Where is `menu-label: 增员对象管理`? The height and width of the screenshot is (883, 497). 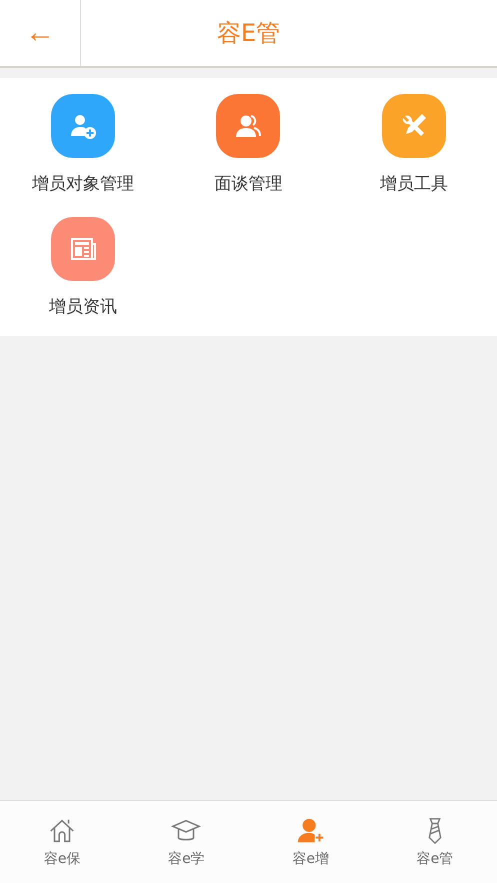 menu-label: 增员对象管理 is located at coordinates (83, 184).